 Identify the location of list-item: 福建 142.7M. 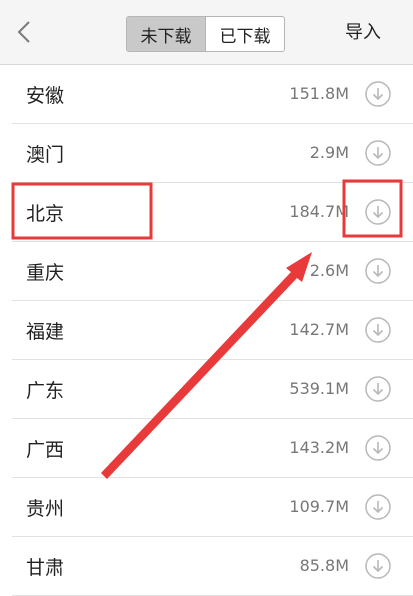
(212, 330).